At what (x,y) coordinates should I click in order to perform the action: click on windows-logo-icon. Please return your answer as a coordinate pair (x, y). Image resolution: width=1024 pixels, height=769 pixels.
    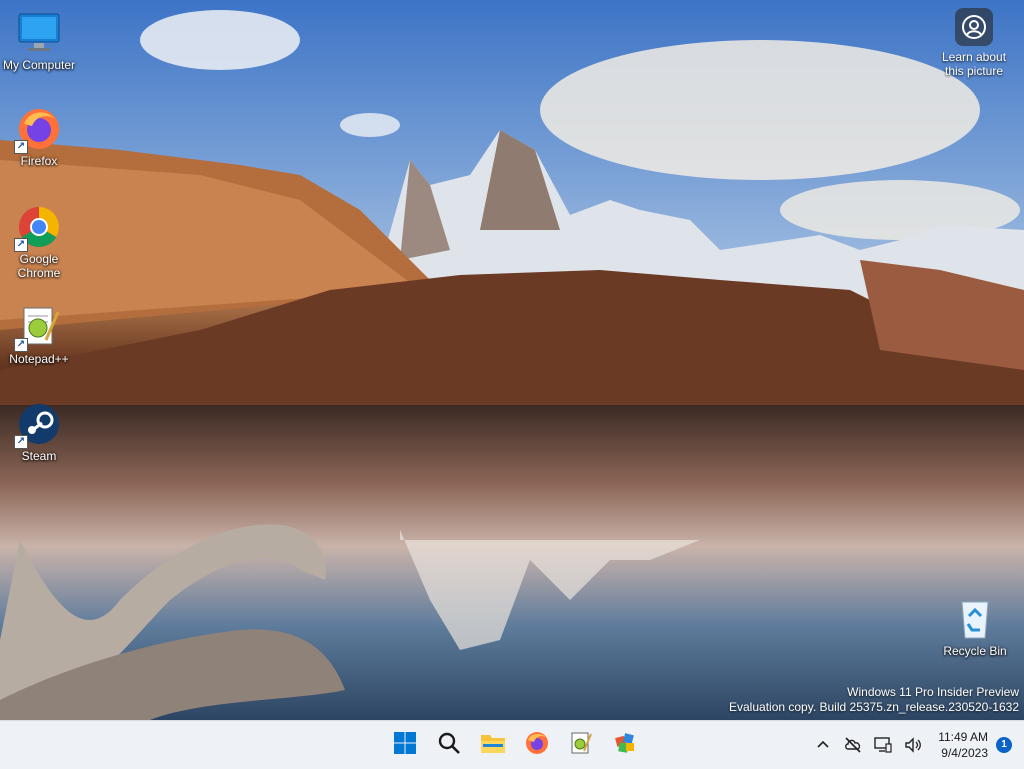
    Looking at the image, I should click on (405, 745).